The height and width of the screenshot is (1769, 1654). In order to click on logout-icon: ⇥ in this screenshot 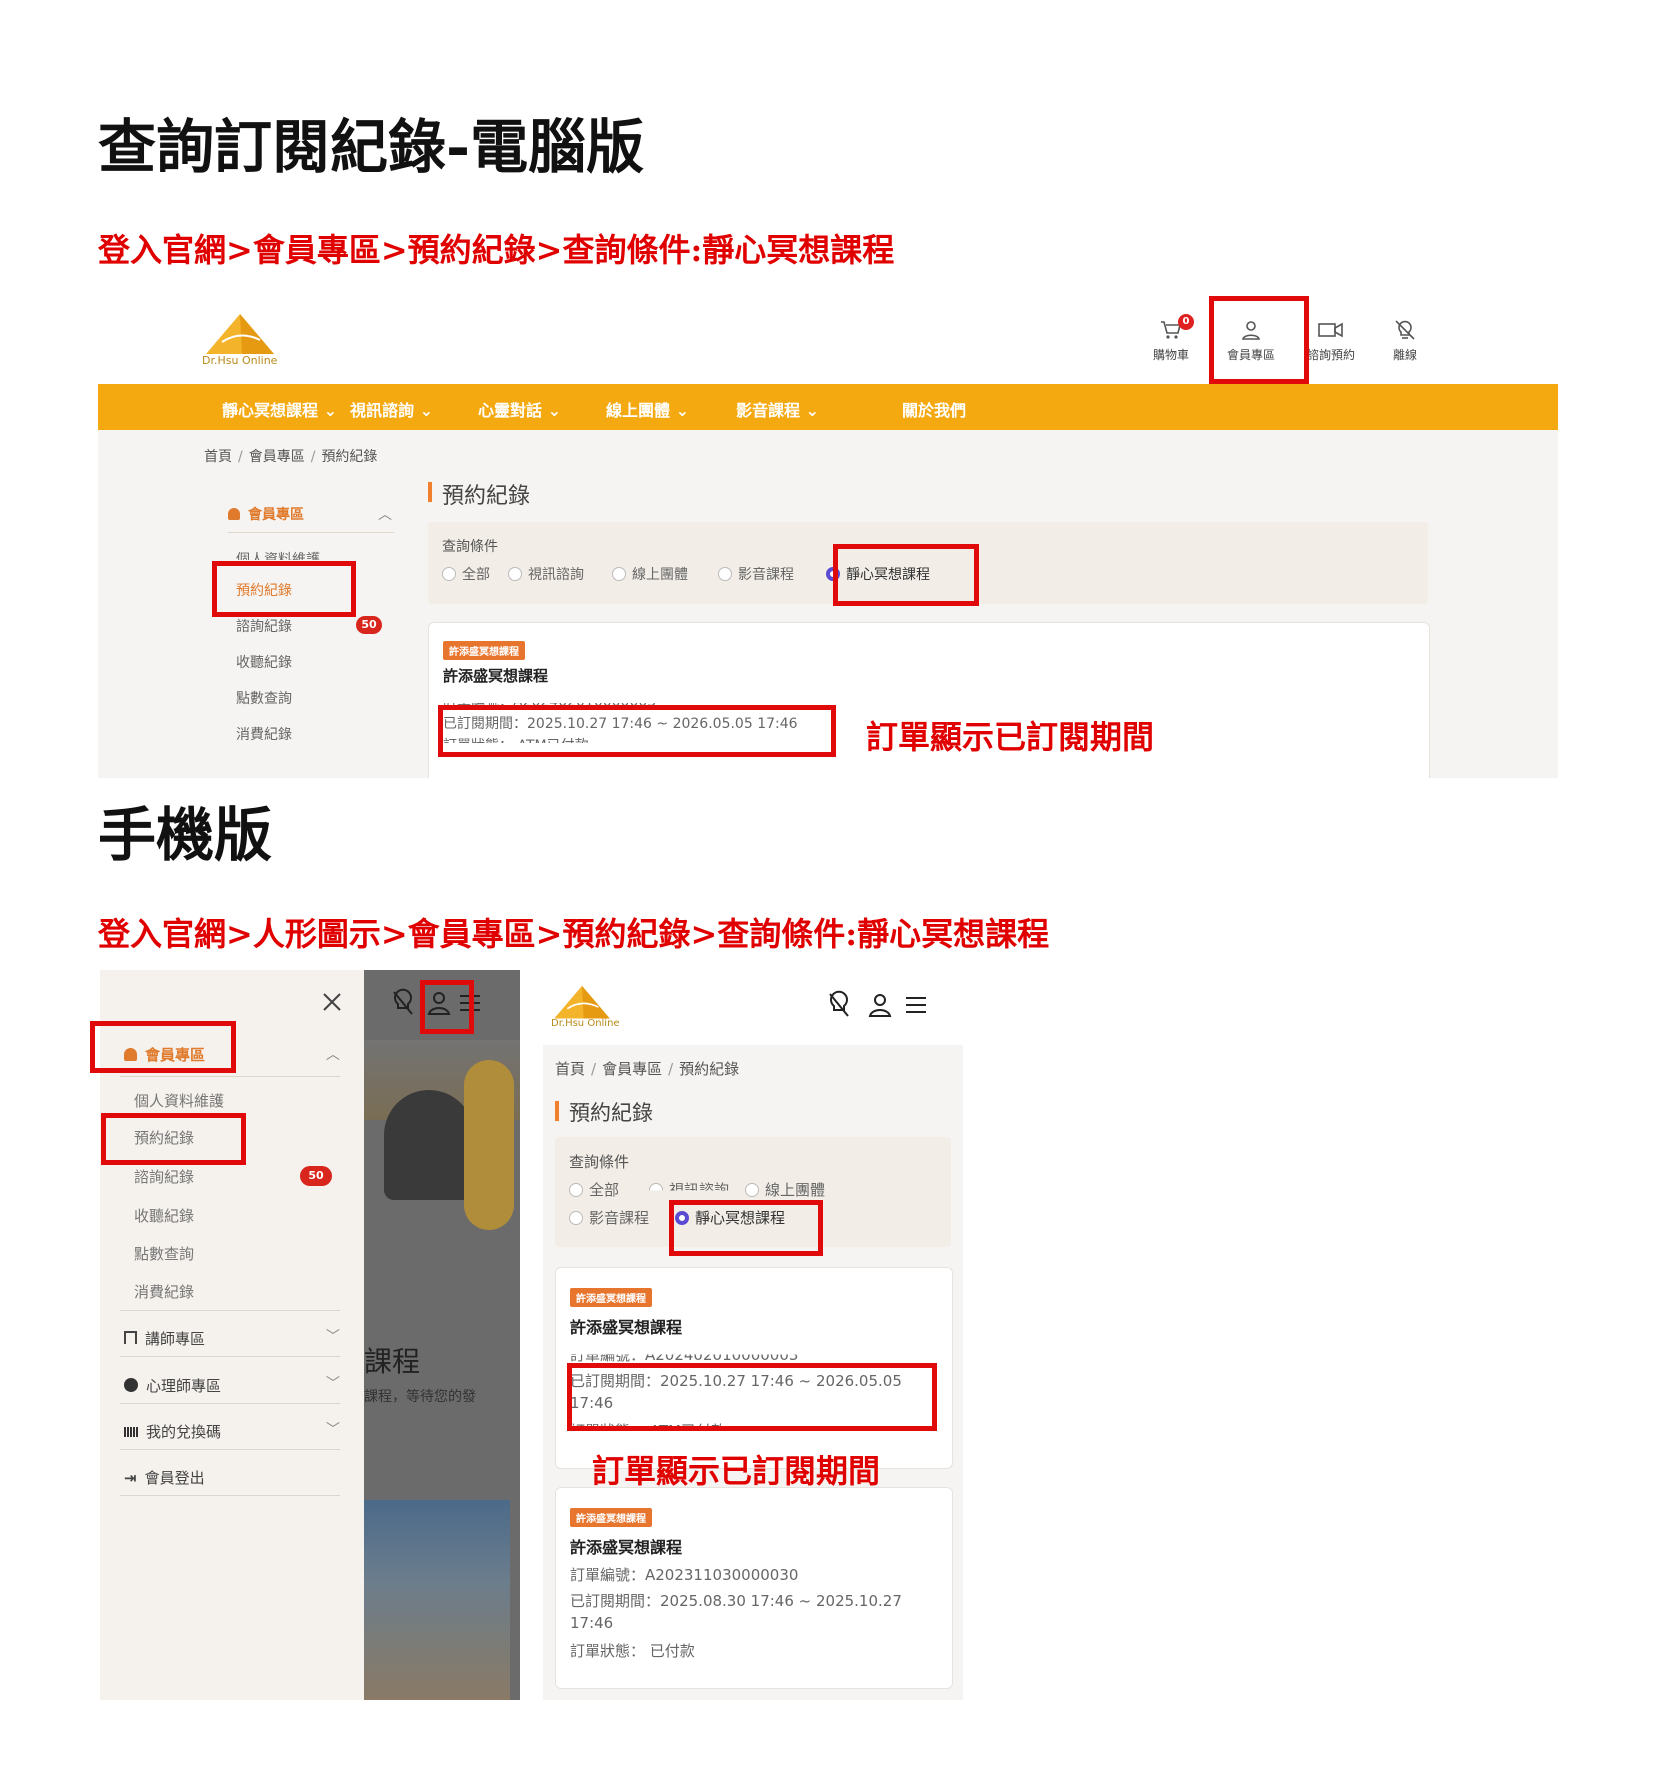, I will do `click(130, 1478)`.